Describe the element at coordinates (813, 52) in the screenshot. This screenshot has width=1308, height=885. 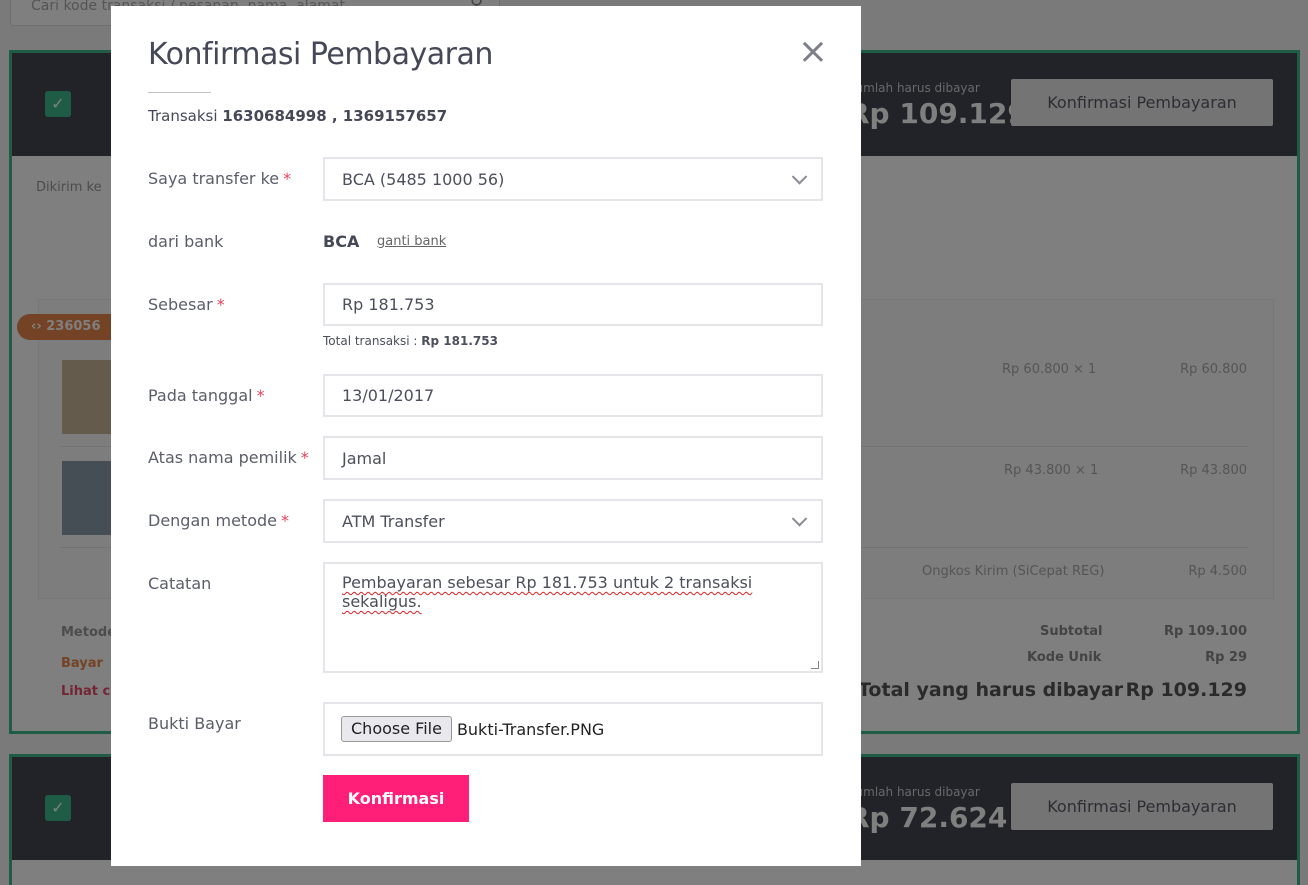
I see `close-icon: ×` at that location.